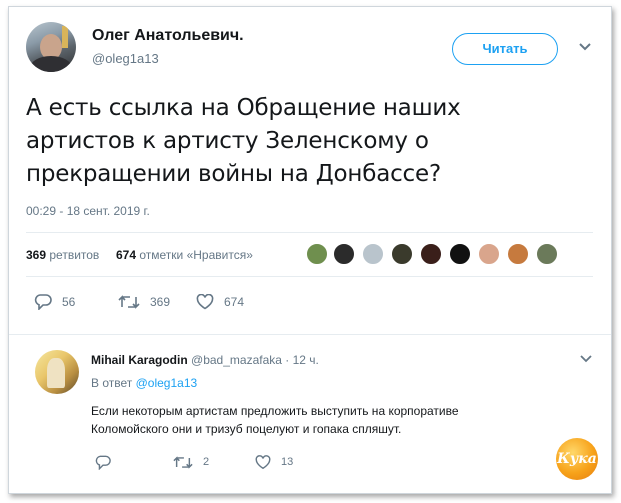  What do you see at coordinates (505, 49) in the screenshot?
I see `follow-button: Читать` at bounding box center [505, 49].